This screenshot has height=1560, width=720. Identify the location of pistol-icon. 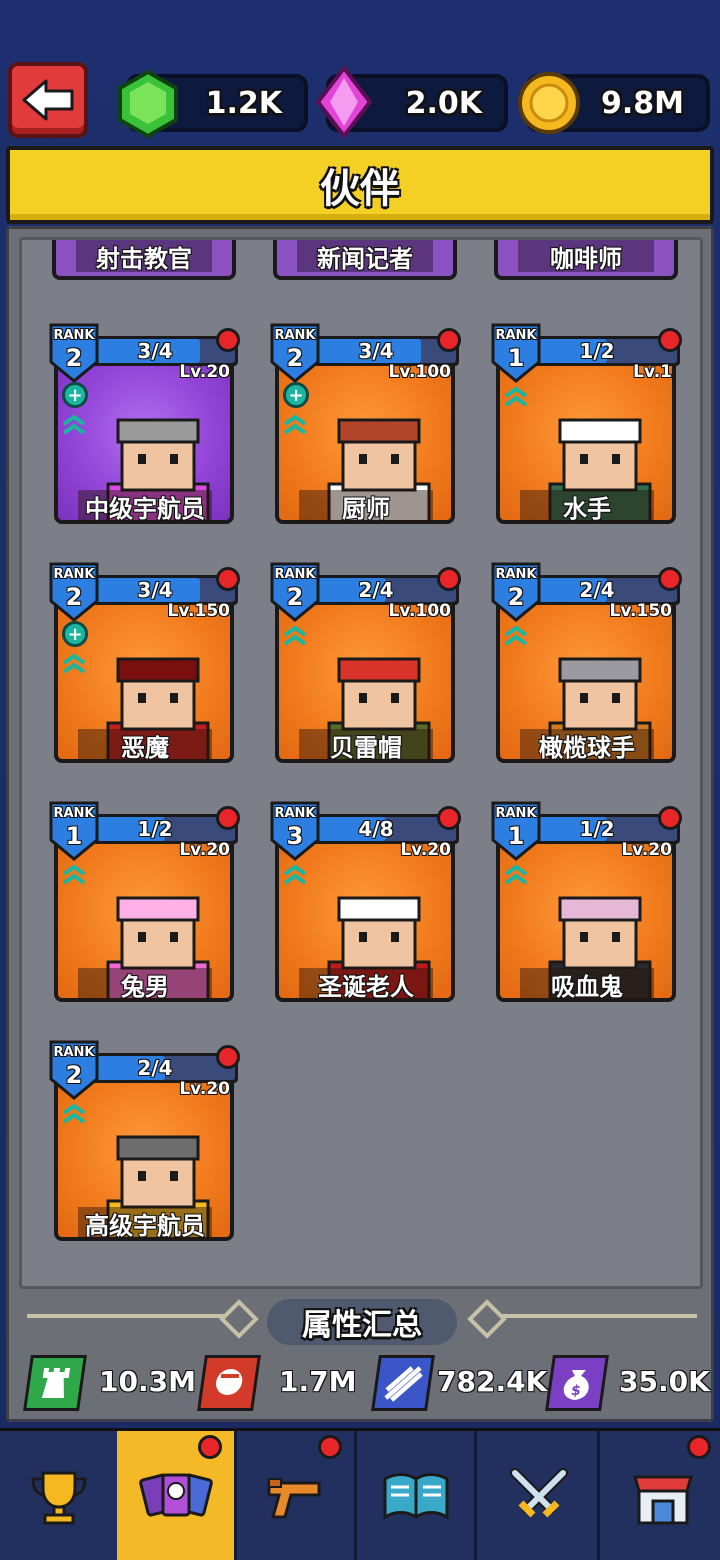
(293, 1498).